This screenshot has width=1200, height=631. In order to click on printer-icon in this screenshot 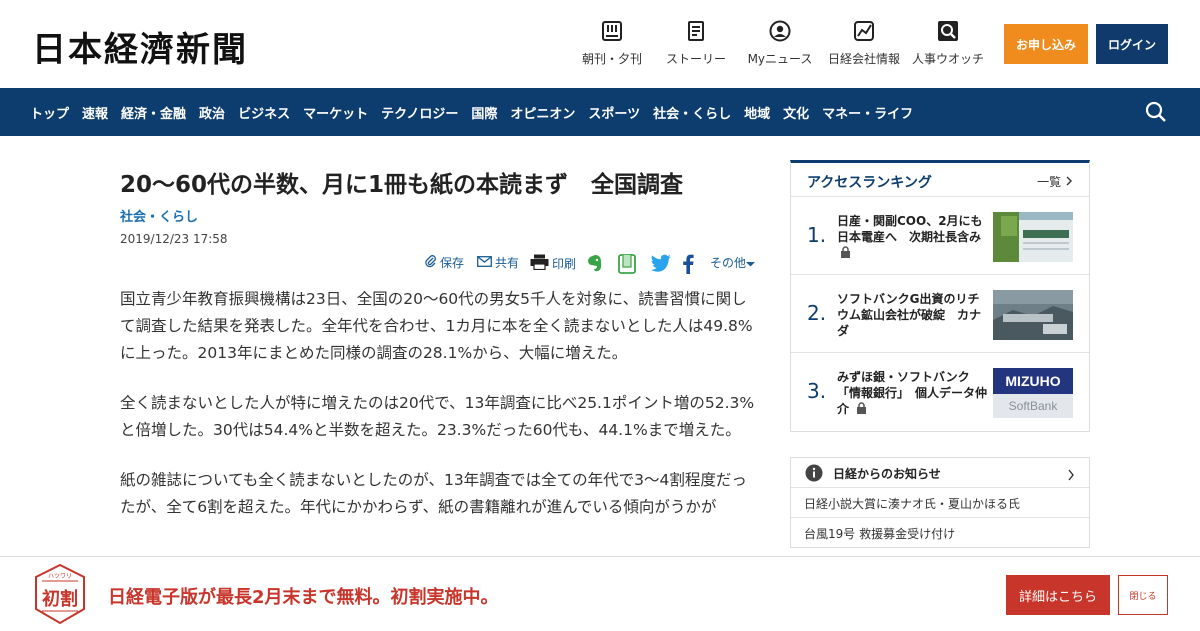, I will do `click(541, 263)`.